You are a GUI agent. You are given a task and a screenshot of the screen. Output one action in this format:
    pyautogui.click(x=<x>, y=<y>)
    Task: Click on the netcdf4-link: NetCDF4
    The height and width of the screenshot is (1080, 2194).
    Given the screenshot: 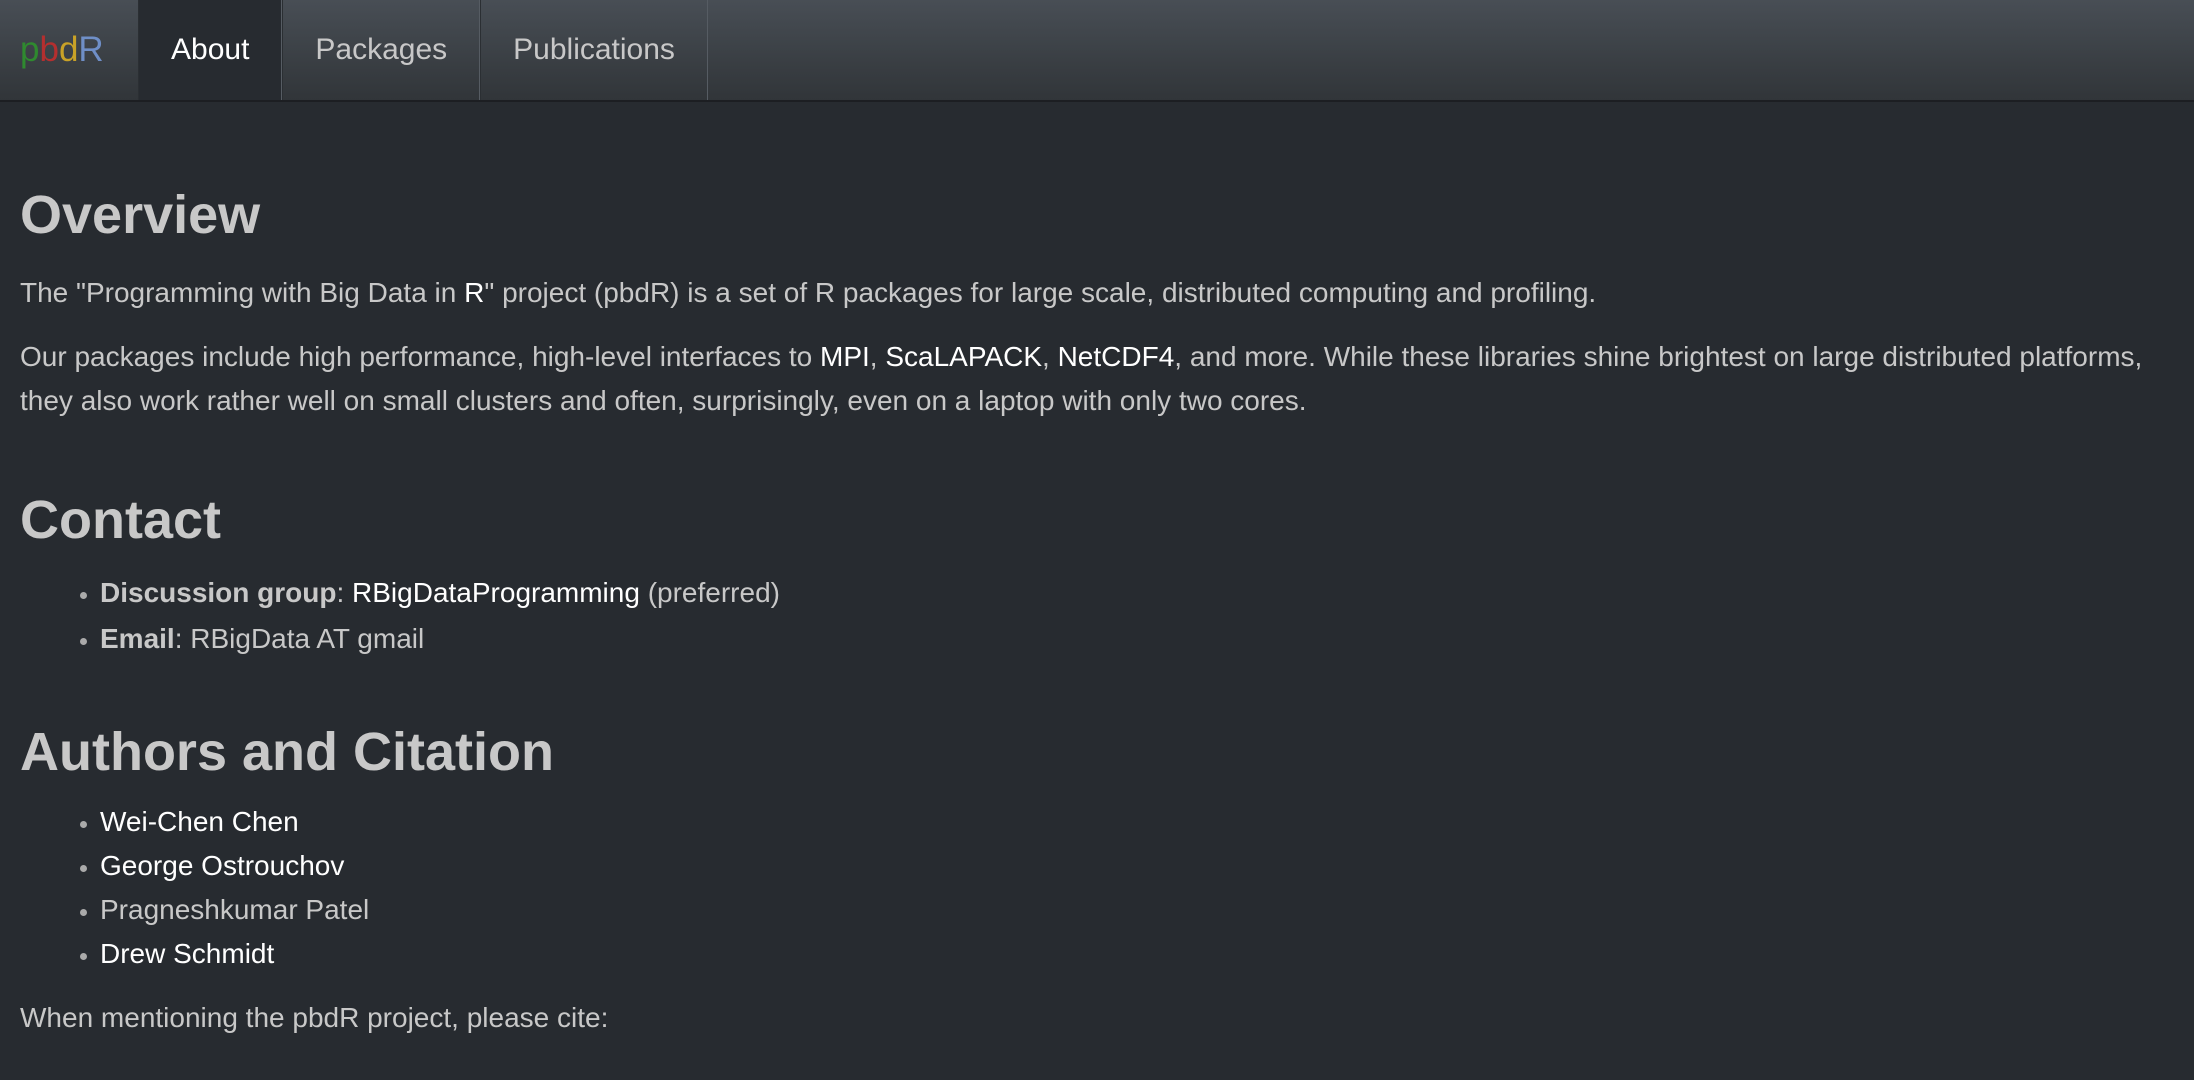 What is the action you would take?
    pyautogui.click(x=1116, y=356)
    